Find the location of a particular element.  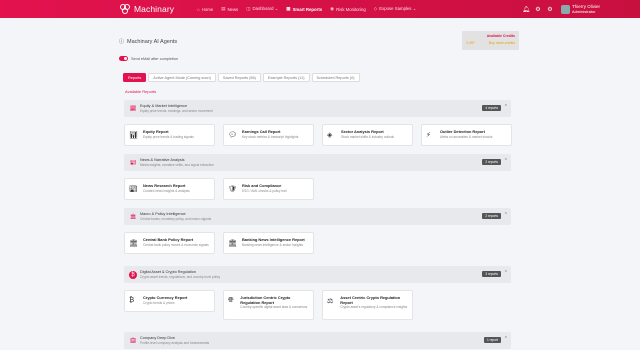

news-icon: ▤ is located at coordinates (223, 8).